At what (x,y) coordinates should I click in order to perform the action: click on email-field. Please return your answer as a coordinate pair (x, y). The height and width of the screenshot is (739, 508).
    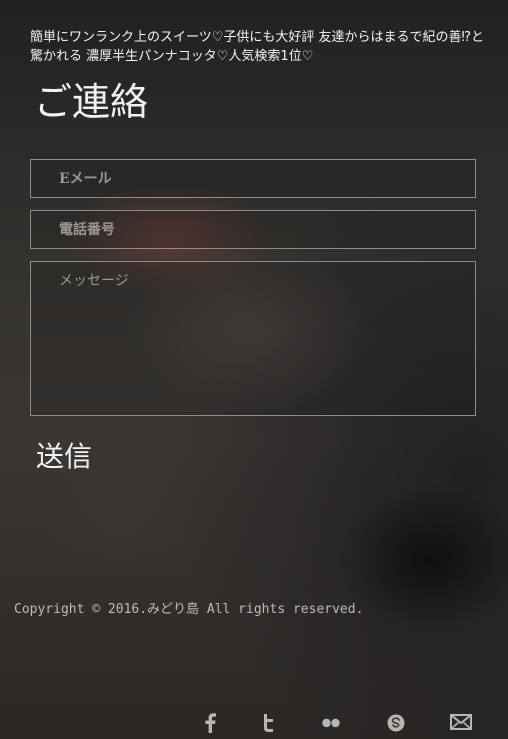
    Looking at the image, I should click on (253, 178).